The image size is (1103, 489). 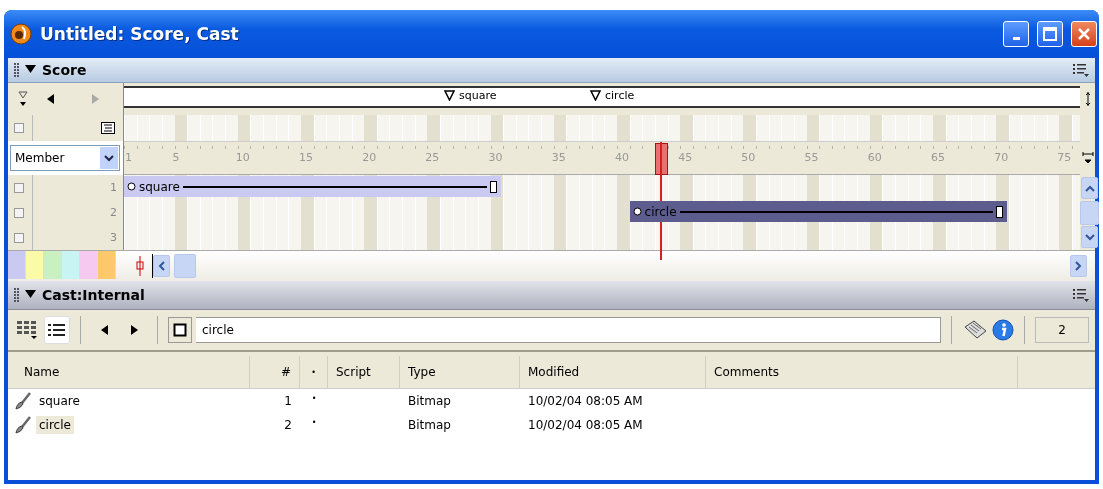 What do you see at coordinates (65, 158) in the screenshot?
I see `display-mode-dropdown: Member` at bounding box center [65, 158].